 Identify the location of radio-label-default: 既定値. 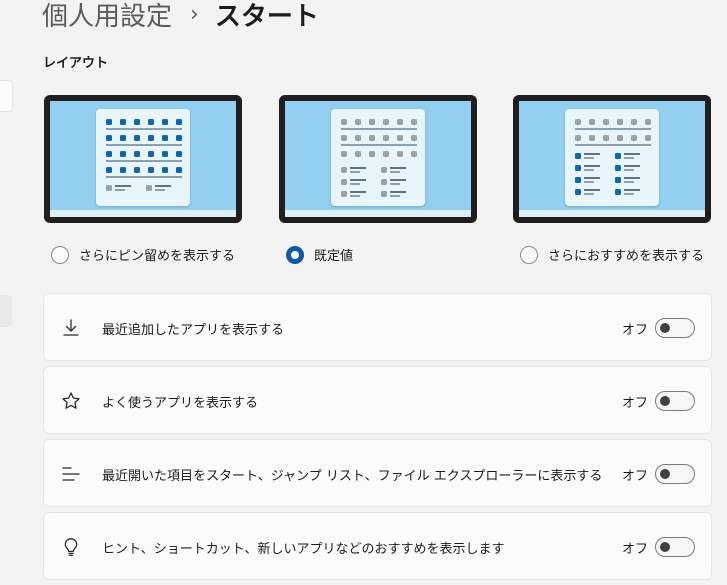
(334, 256).